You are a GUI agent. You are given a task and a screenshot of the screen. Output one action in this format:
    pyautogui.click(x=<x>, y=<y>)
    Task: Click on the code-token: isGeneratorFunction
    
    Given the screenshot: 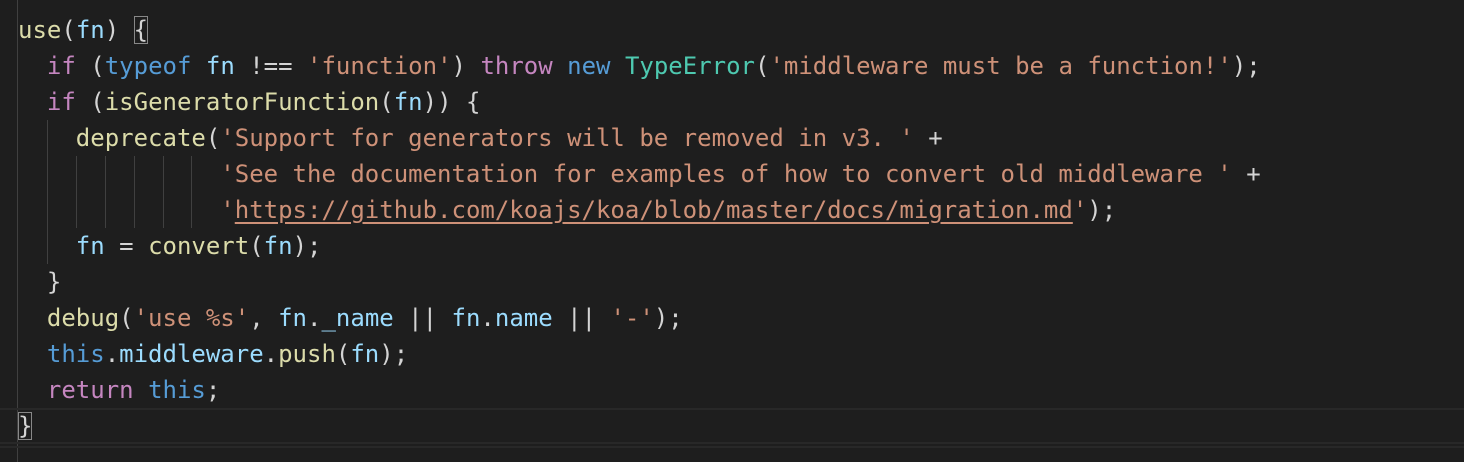 What is the action you would take?
    pyautogui.click(x=242, y=102)
    